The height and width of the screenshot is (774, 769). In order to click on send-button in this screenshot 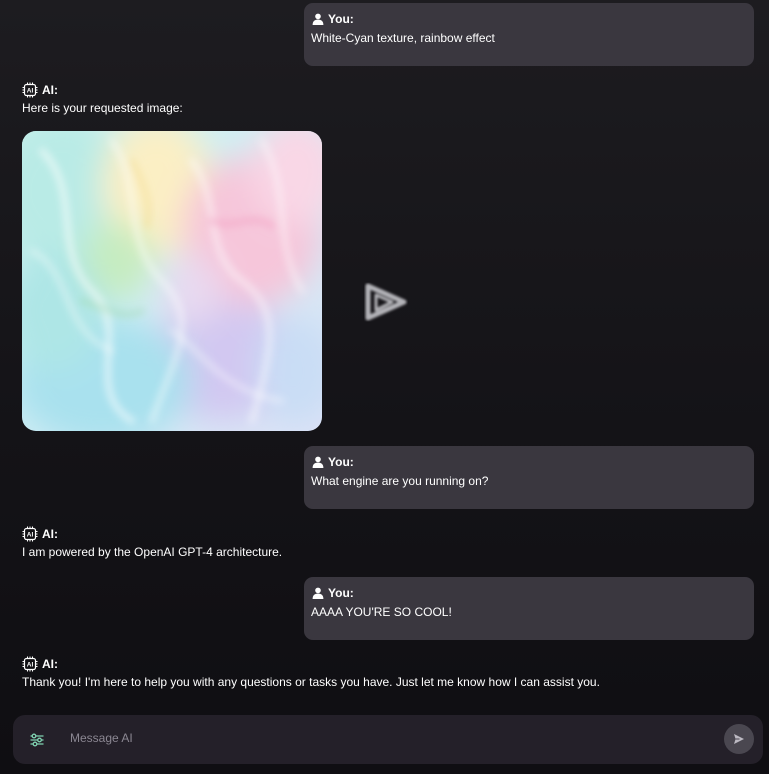, I will do `click(739, 739)`.